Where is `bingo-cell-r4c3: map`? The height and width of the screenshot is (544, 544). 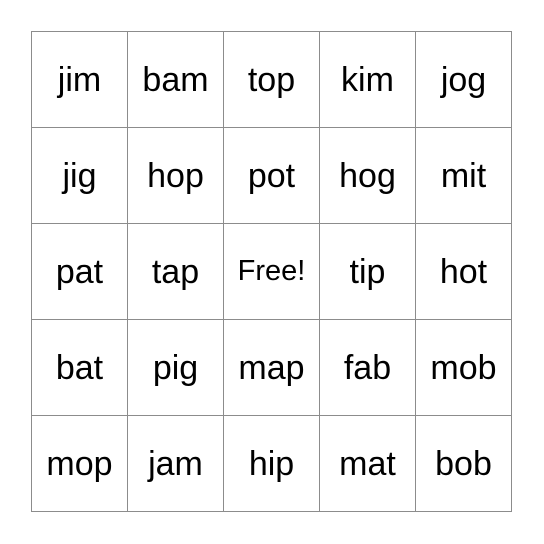 bingo-cell-r4c3: map is located at coordinates (271, 367).